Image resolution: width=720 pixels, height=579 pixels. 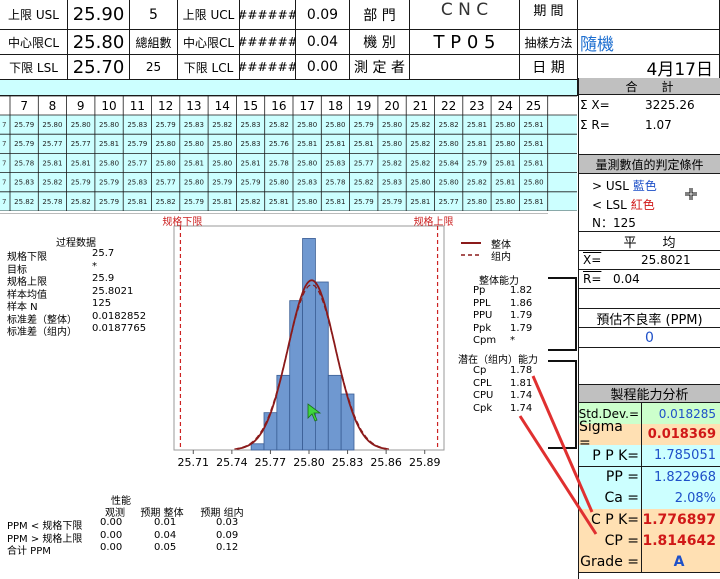 What do you see at coordinates (649, 42) in the screenshot?
I see `sample-value: 隨機` at bounding box center [649, 42].